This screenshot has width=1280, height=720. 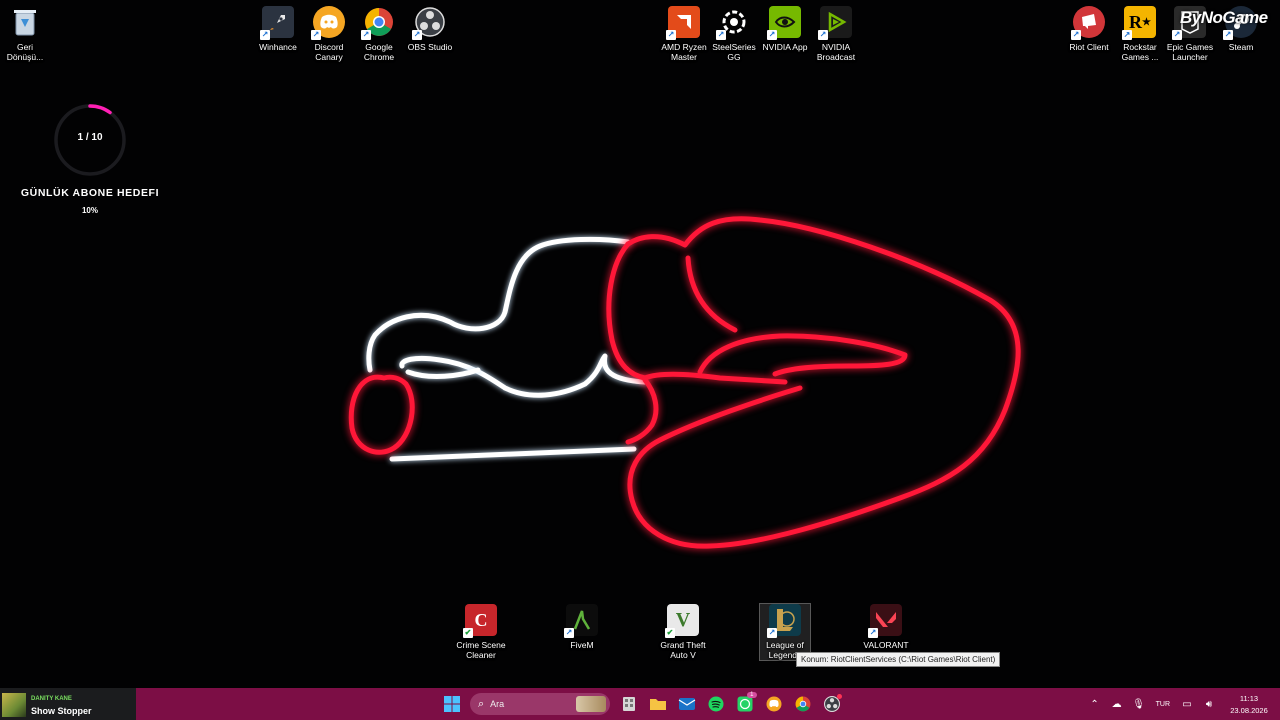 I want to click on whatsapp-badge: 1, so click(x=752, y=695).